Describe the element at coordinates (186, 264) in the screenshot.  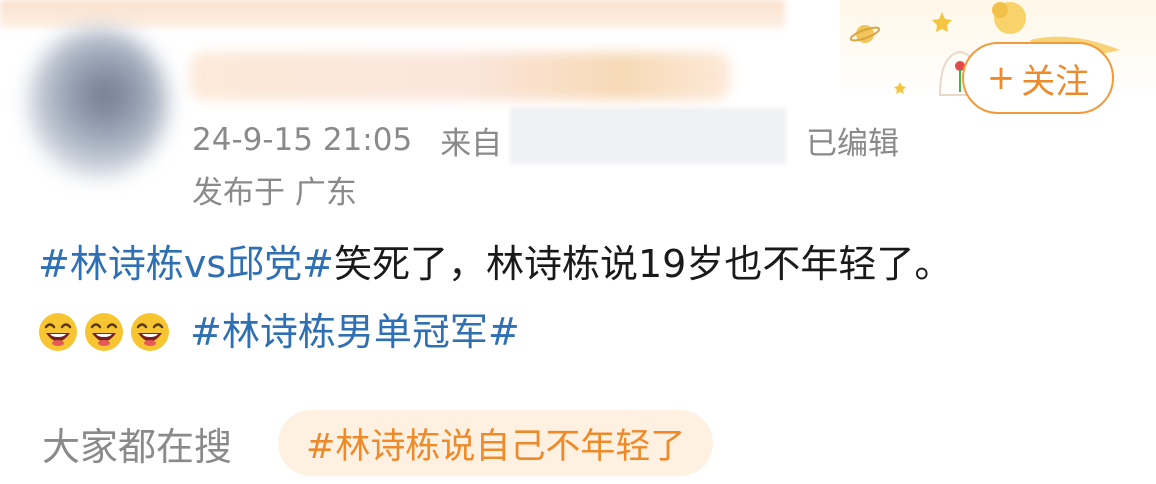
I see `topic-link: #林诗栋vs邱党#` at that location.